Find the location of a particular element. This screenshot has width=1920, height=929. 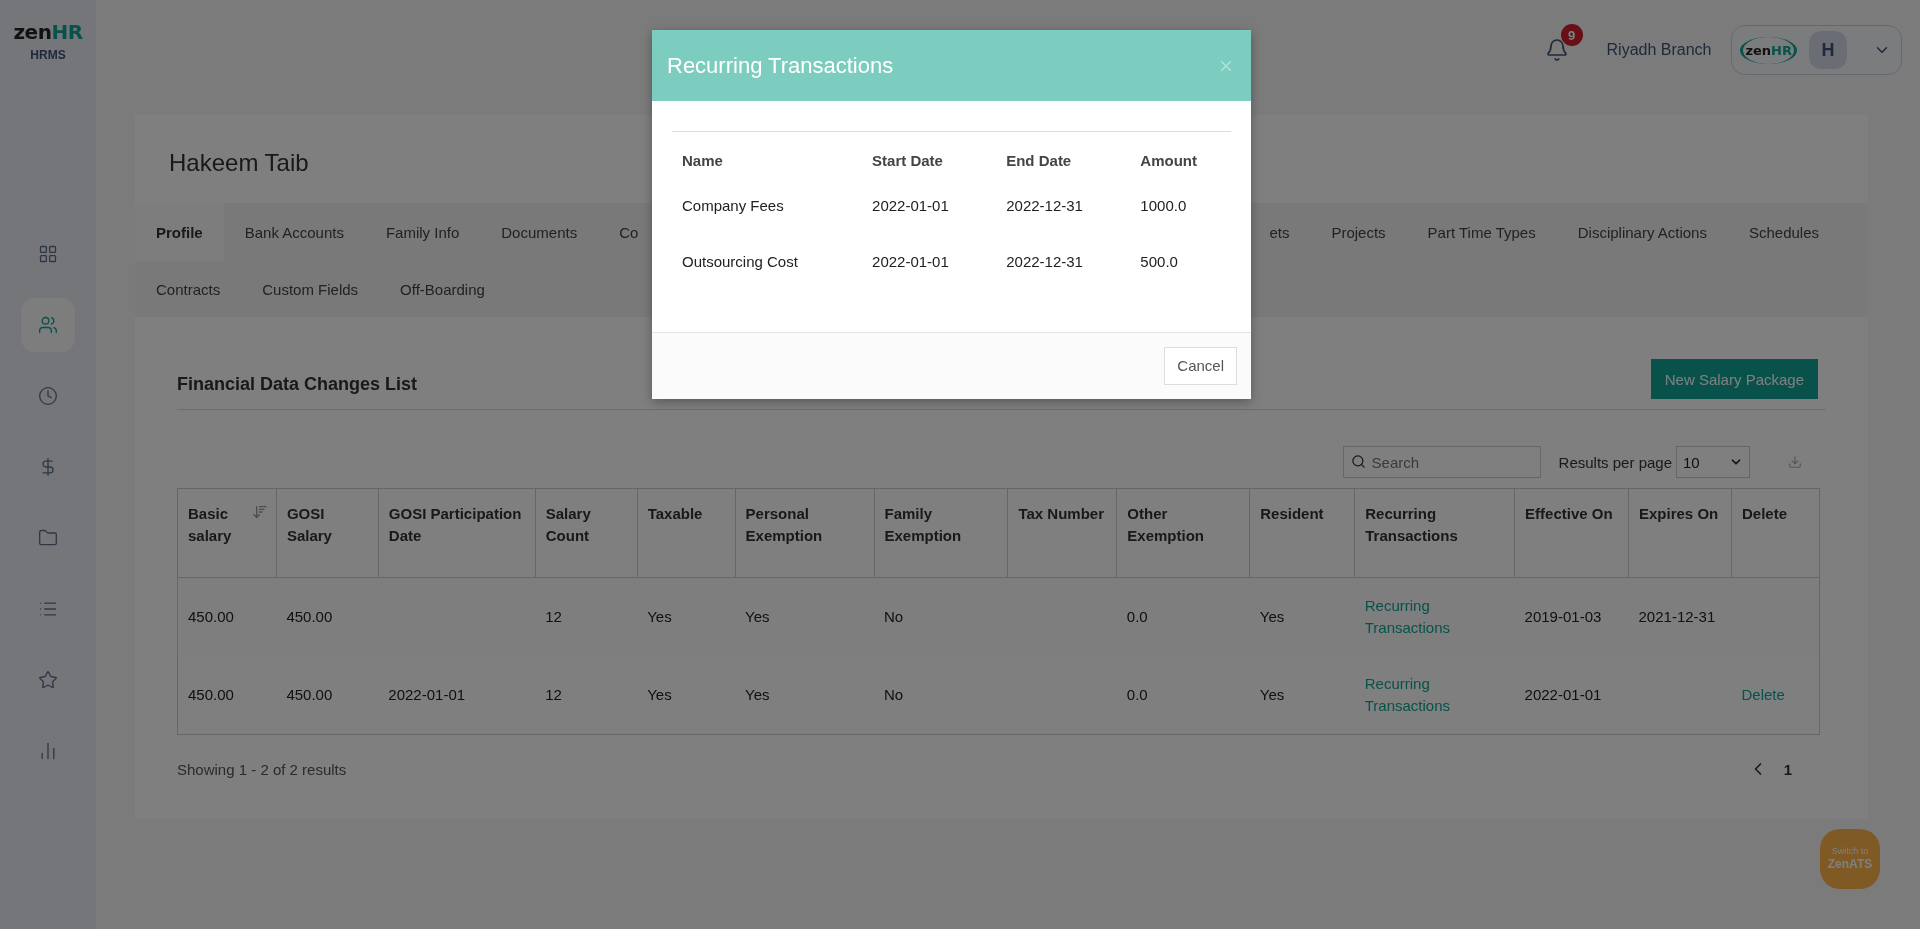

column-header: End Date is located at coordinates (1063, 154).